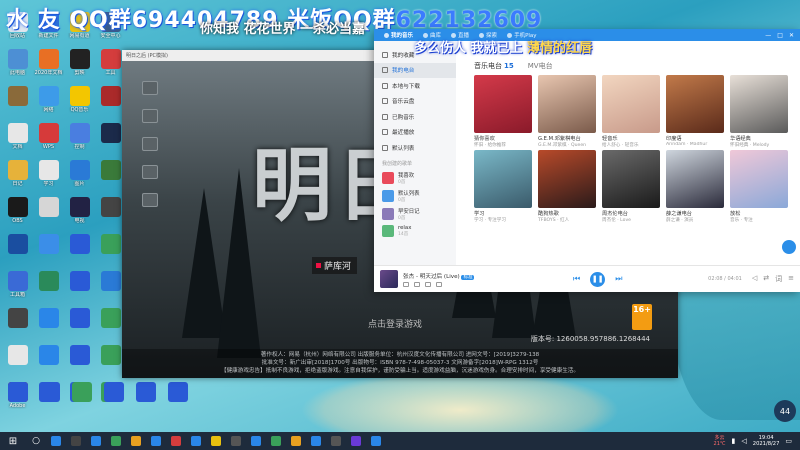  I want to click on close-icon: ✕, so click(791, 35).